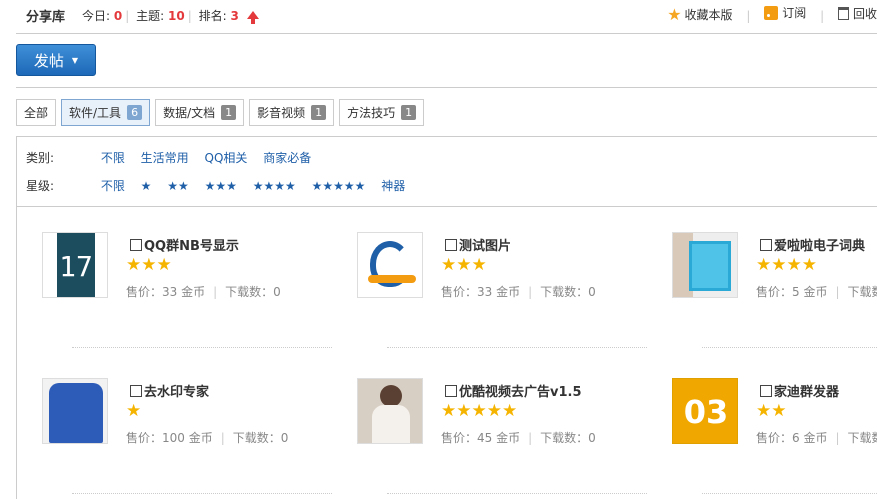 The image size is (877, 499). What do you see at coordinates (481, 438) in the screenshot?
I see `item-price: 售价：45 金币` at bounding box center [481, 438].